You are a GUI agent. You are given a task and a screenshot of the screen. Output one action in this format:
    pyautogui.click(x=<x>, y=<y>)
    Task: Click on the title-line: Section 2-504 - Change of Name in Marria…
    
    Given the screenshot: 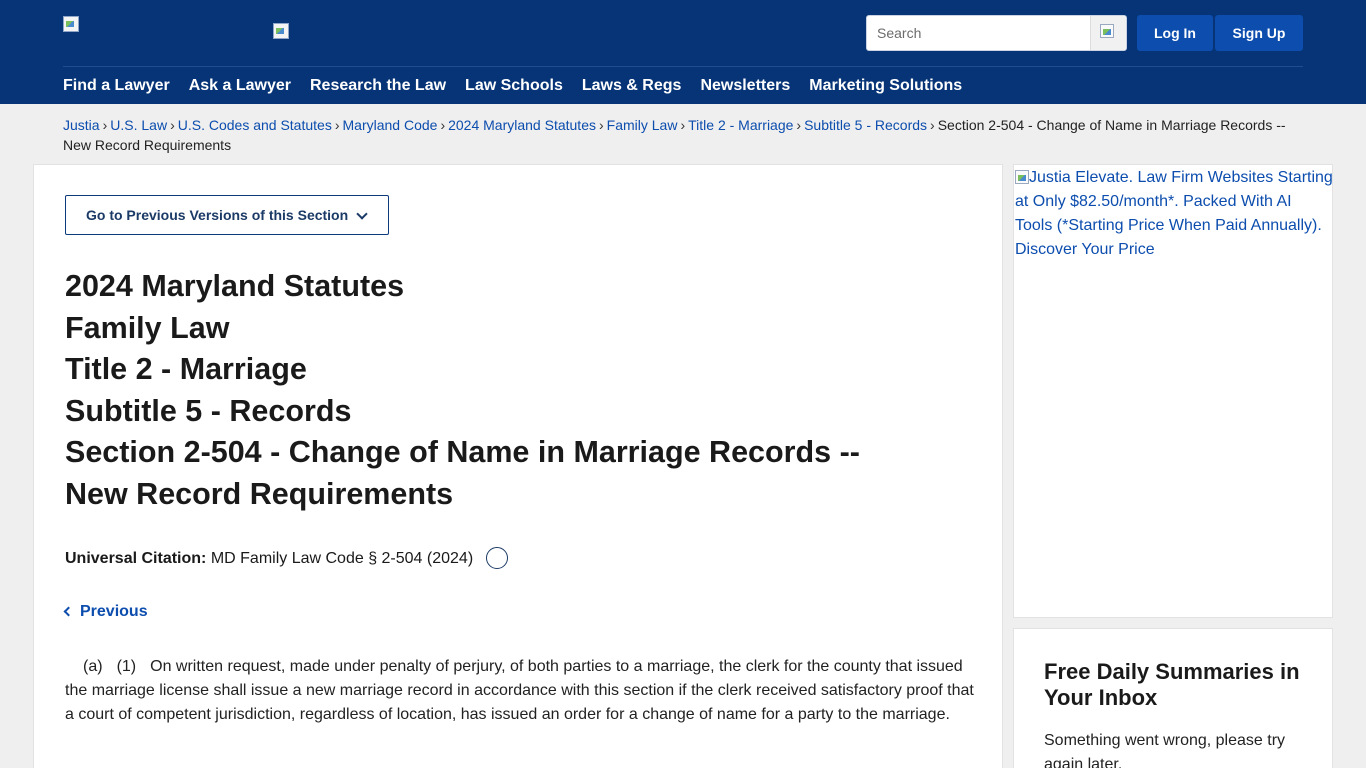 What is the action you would take?
    pyautogui.click(x=462, y=452)
    